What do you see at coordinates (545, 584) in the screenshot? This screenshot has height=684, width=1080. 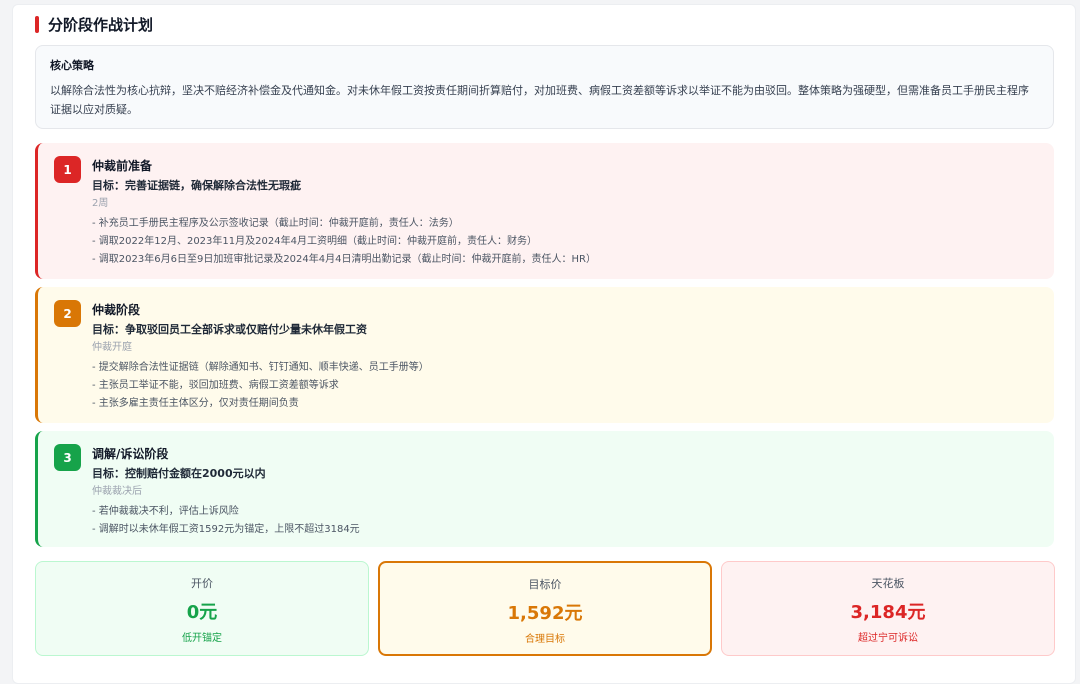 I see `price-label: 目标价` at bounding box center [545, 584].